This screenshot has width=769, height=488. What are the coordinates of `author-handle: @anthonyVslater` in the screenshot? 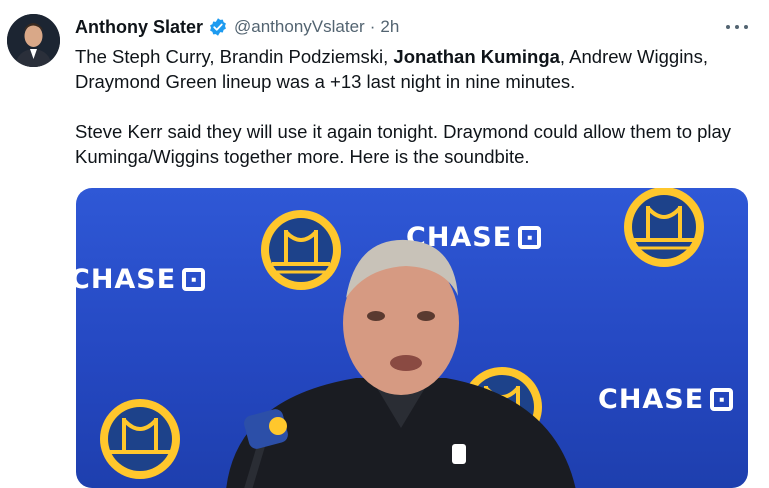 It's located at (299, 27).